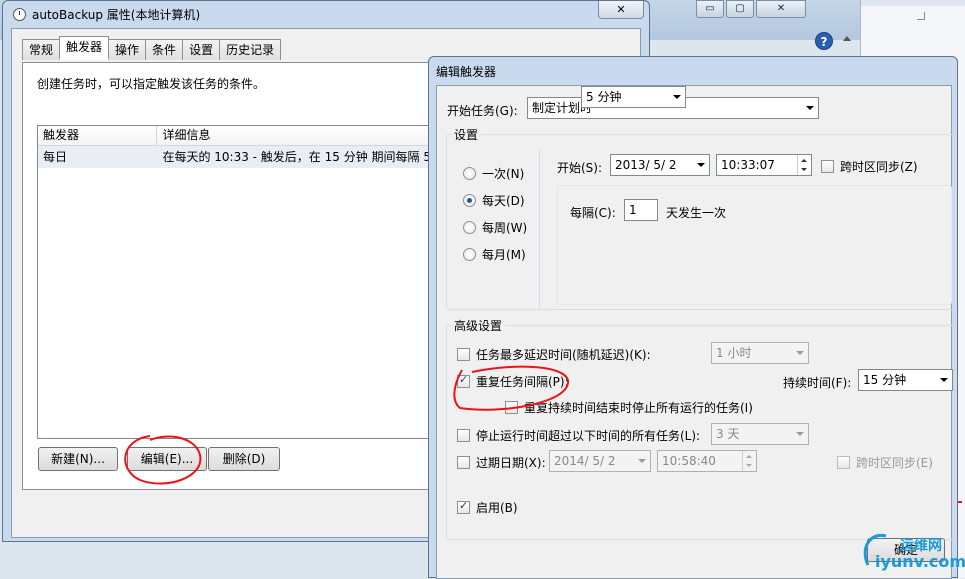 Image resolution: width=965 pixels, height=579 pixels. What do you see at coordinates (885, 380) in the screenshot?
I see `duration-value: 15 分钟` at bounding box center [885, 380].